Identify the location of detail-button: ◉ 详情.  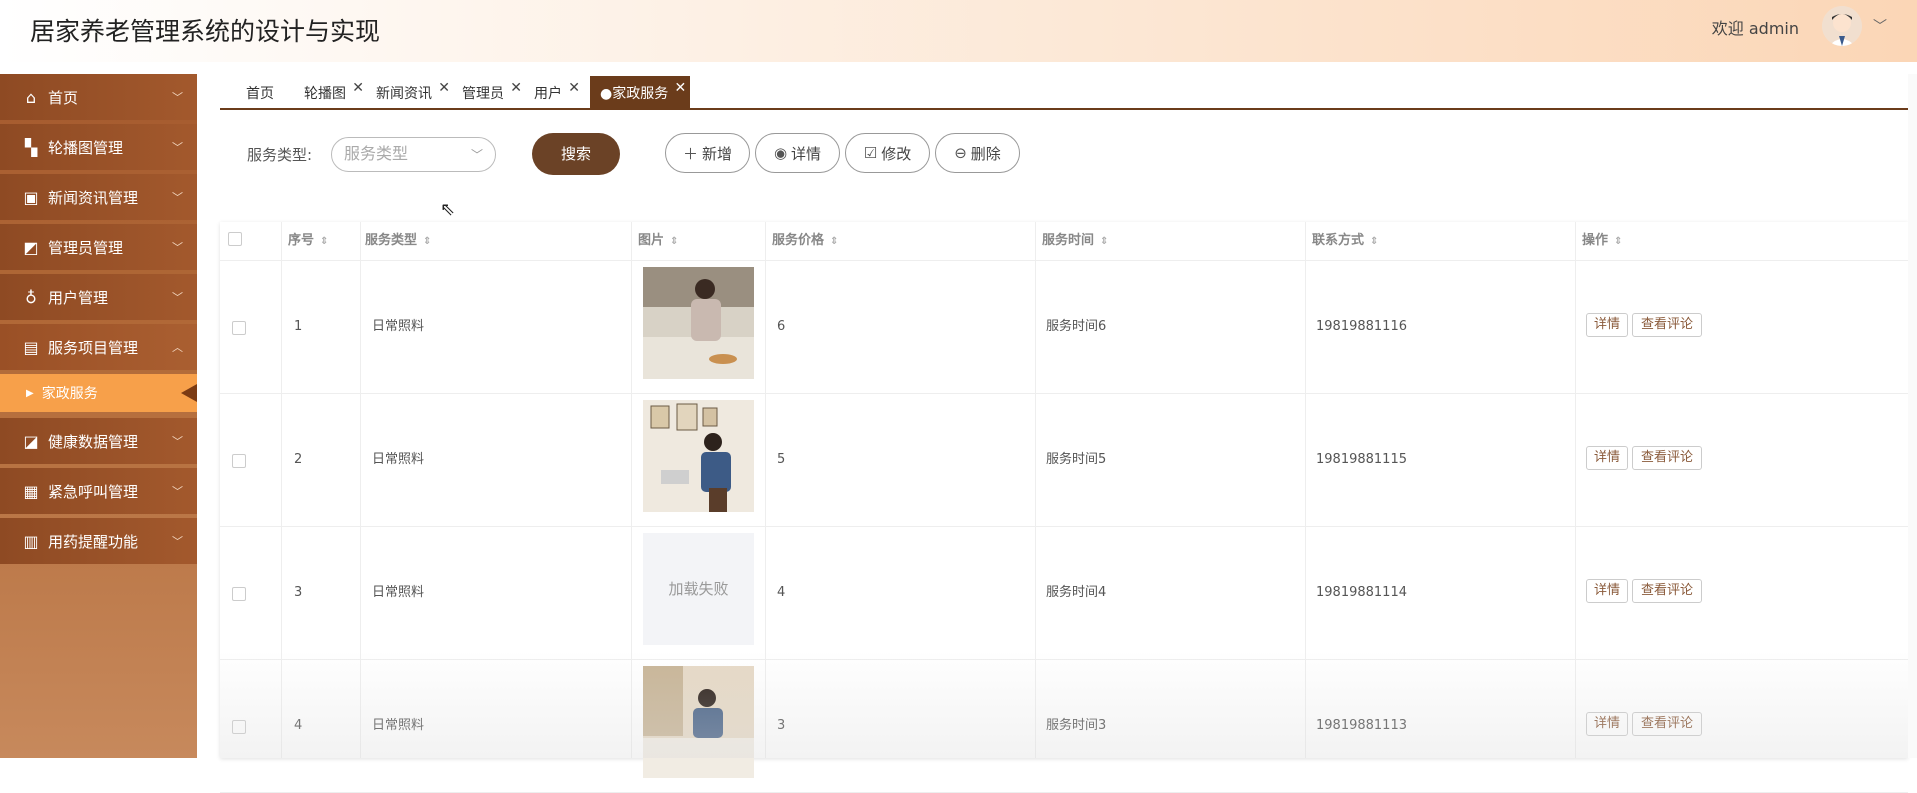
(797, 153).